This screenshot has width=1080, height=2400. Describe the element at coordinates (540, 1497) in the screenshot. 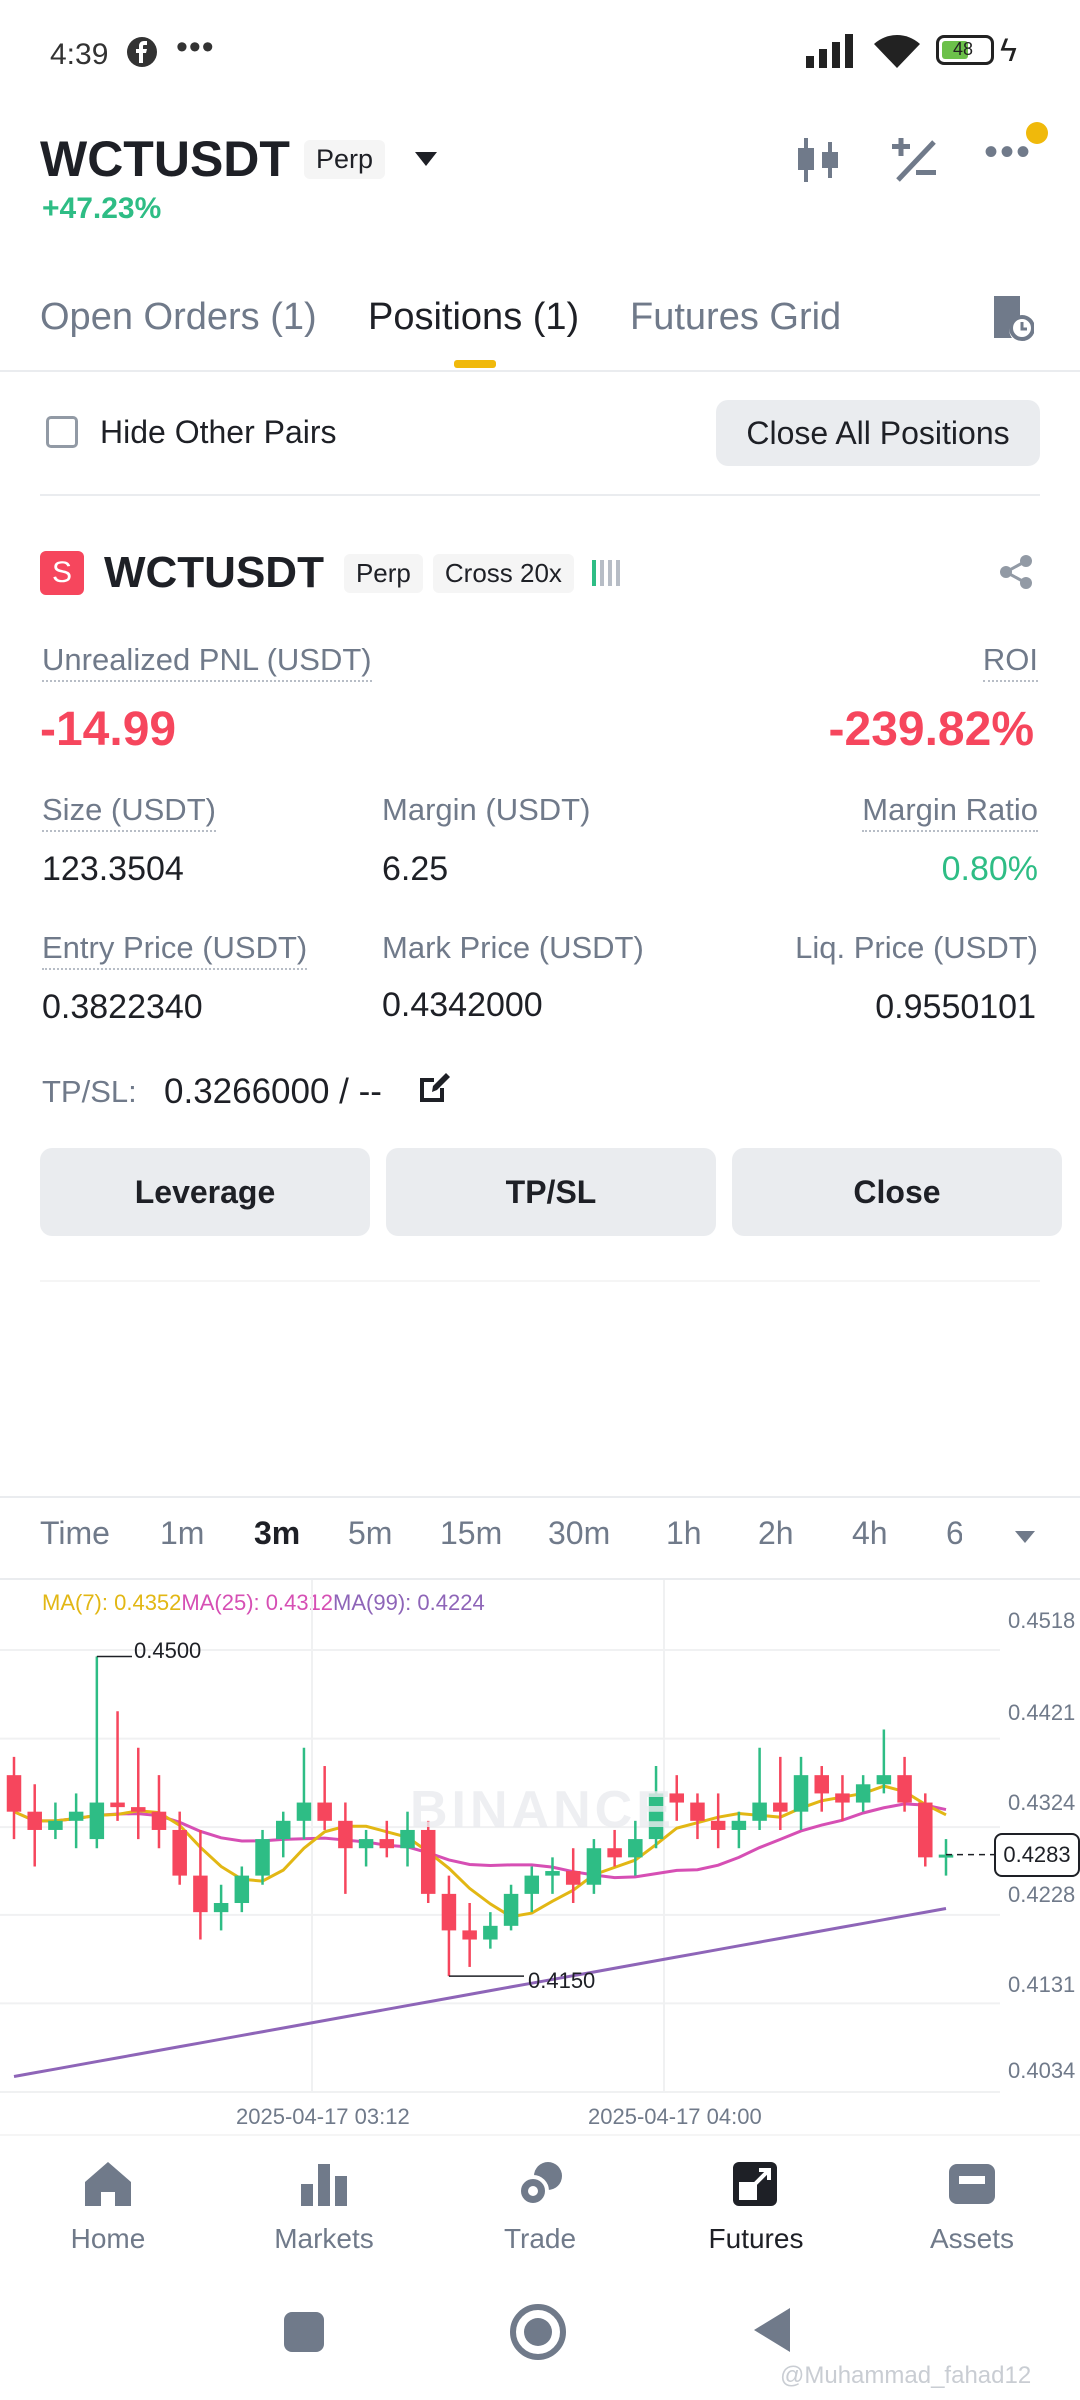

I see `chart-top-divider` at that location.